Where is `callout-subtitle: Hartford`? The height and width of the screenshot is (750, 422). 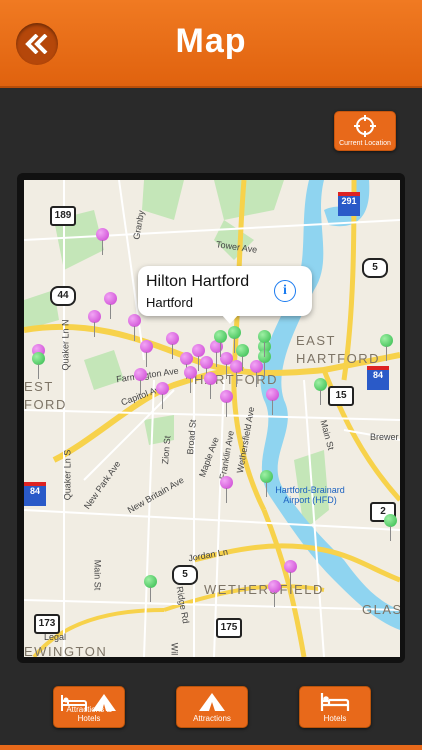
callout-subtitle: Hartford is located at coordinates (169, 302).